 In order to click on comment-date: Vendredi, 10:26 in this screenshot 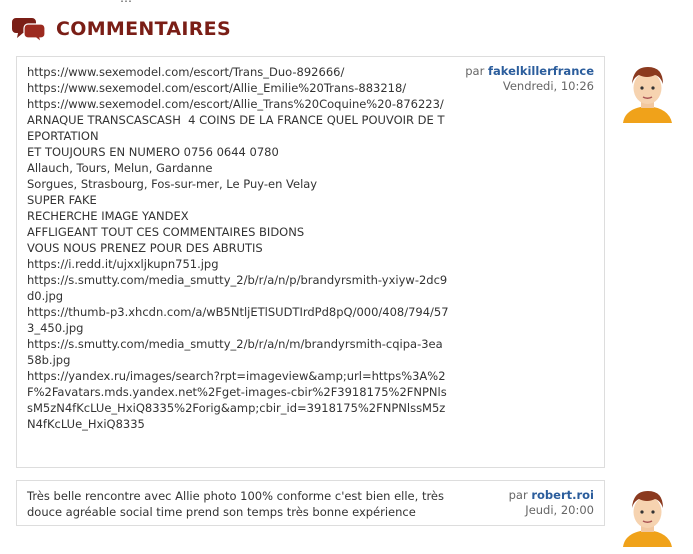, I will do `click(548, 86)`.